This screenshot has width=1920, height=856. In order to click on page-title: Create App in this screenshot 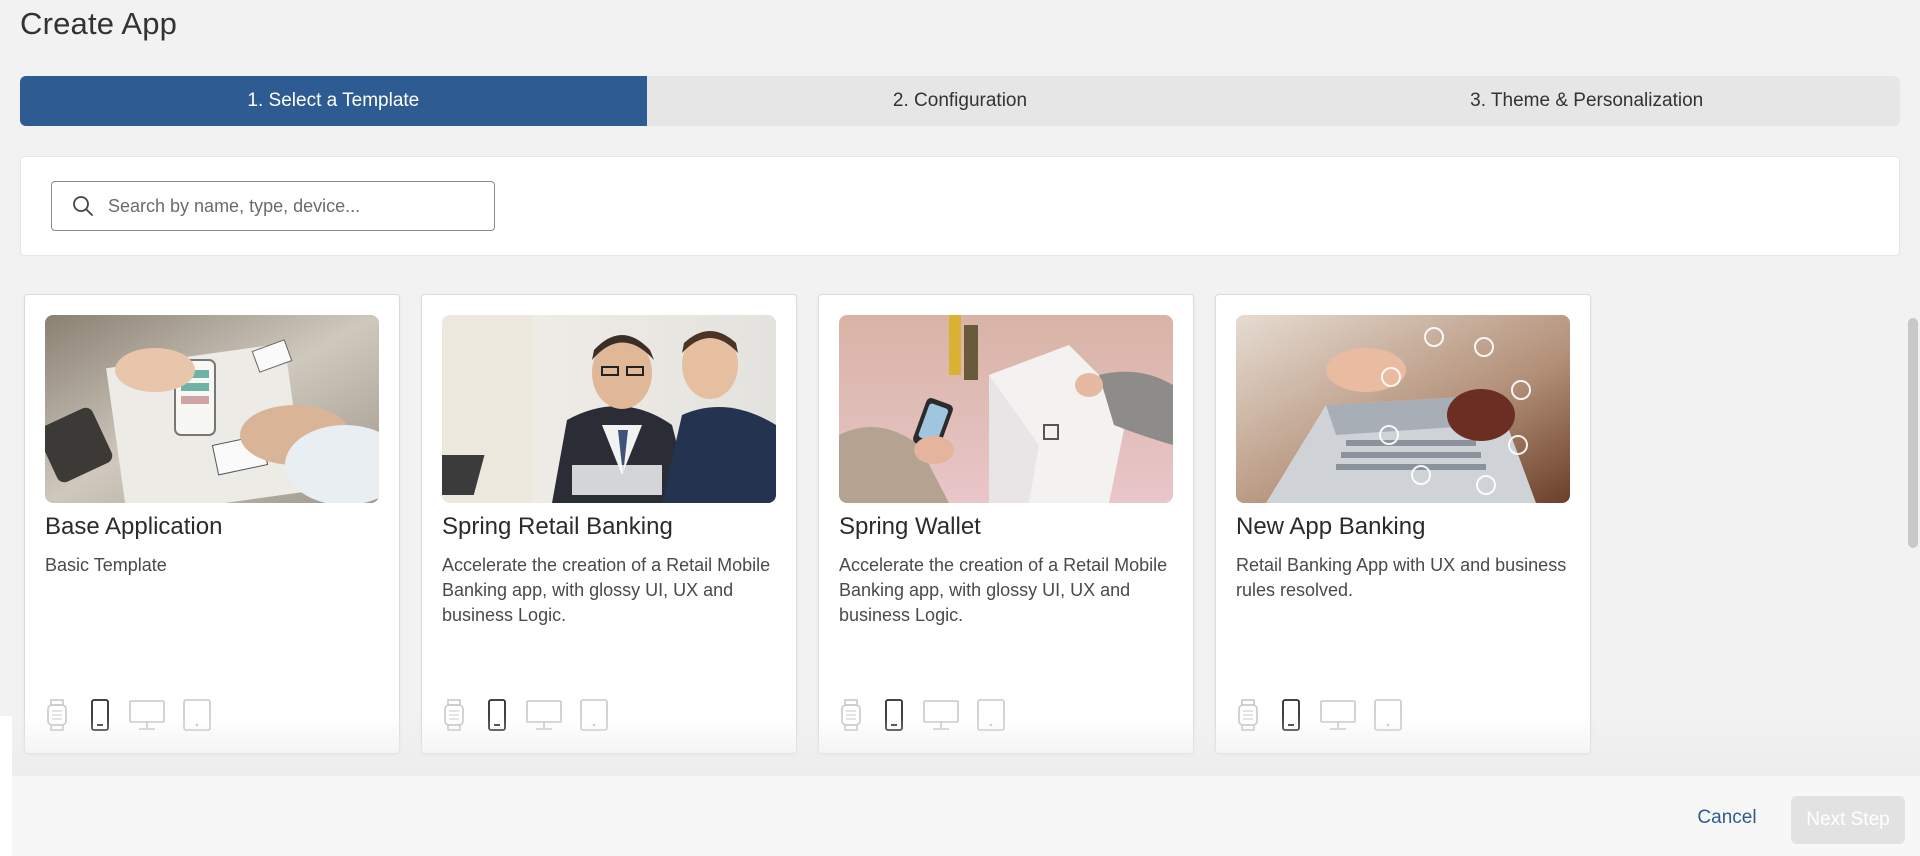, I will do `click(99, 23)`.